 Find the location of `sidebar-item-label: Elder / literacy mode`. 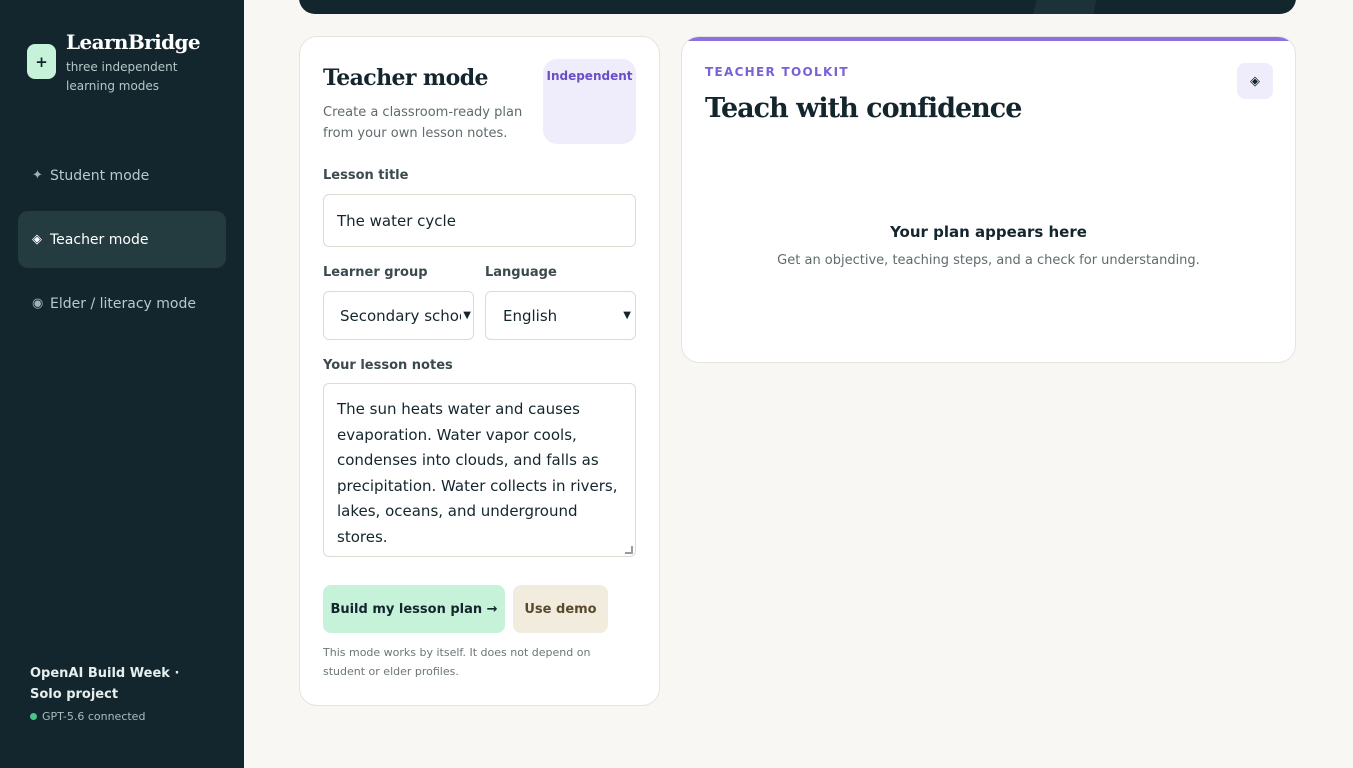

sidebar-item-label: Elder / literacy mode is located at coordinates (123, 303).